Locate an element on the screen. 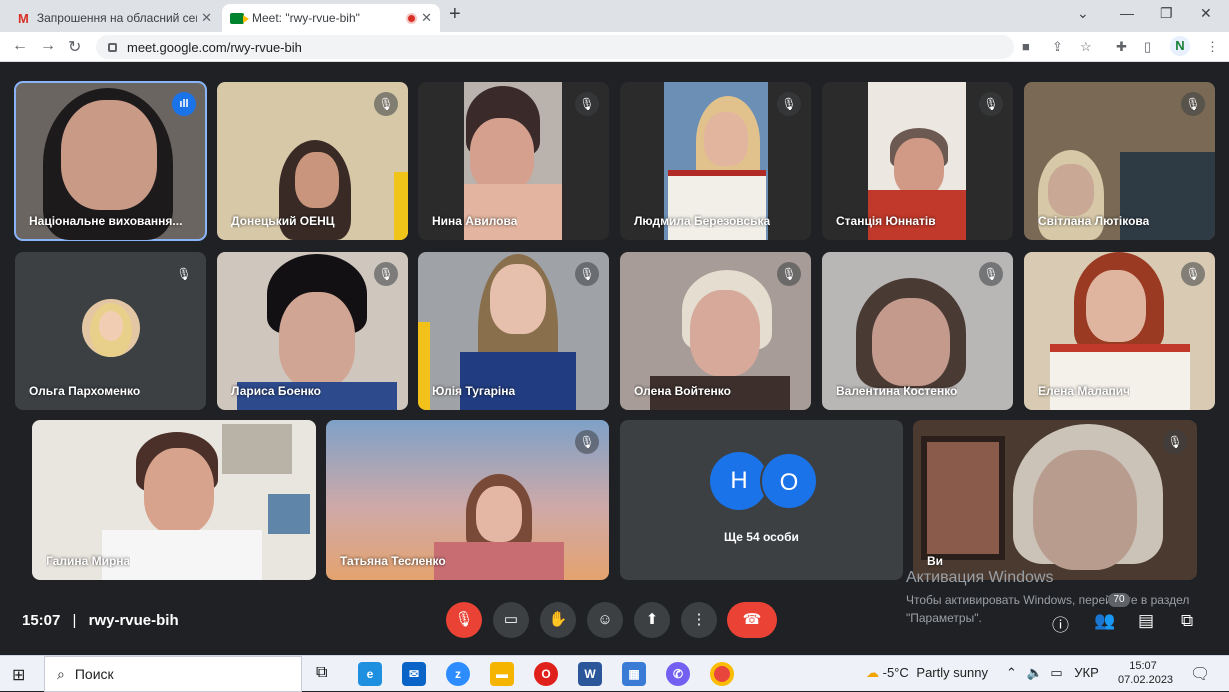  tab-title: Meet: "rwy-rvue-bih" is located at coordinates (306, 18).